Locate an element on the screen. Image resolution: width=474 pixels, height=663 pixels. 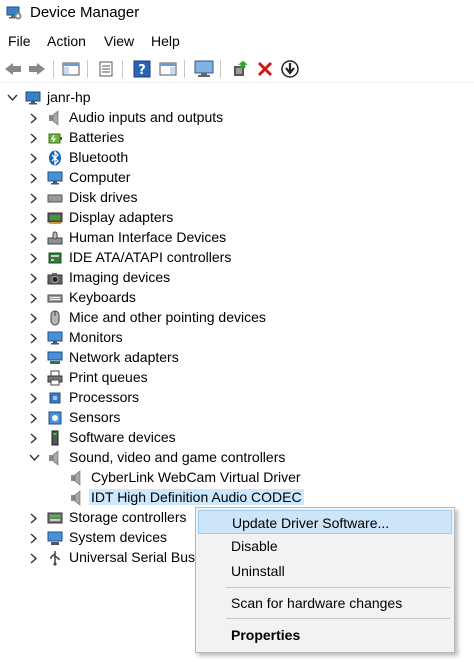
tree-item: Disk drives is located at coordinates (237, 198).